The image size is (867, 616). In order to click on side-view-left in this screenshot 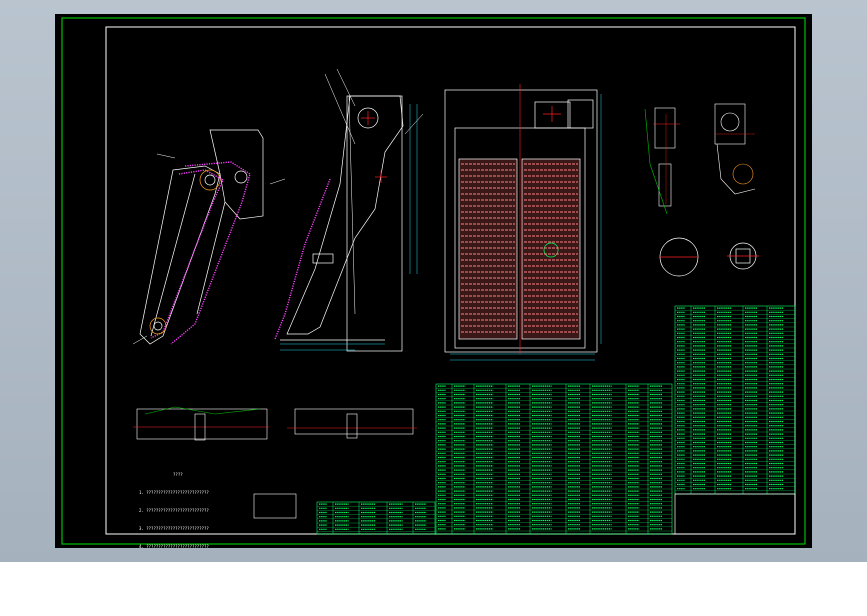, I will do `click(209, 237)`.